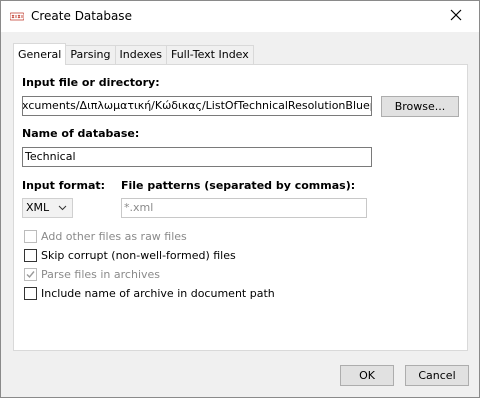  I want to click on database-name-label: Name of database:, so click(81, 133).